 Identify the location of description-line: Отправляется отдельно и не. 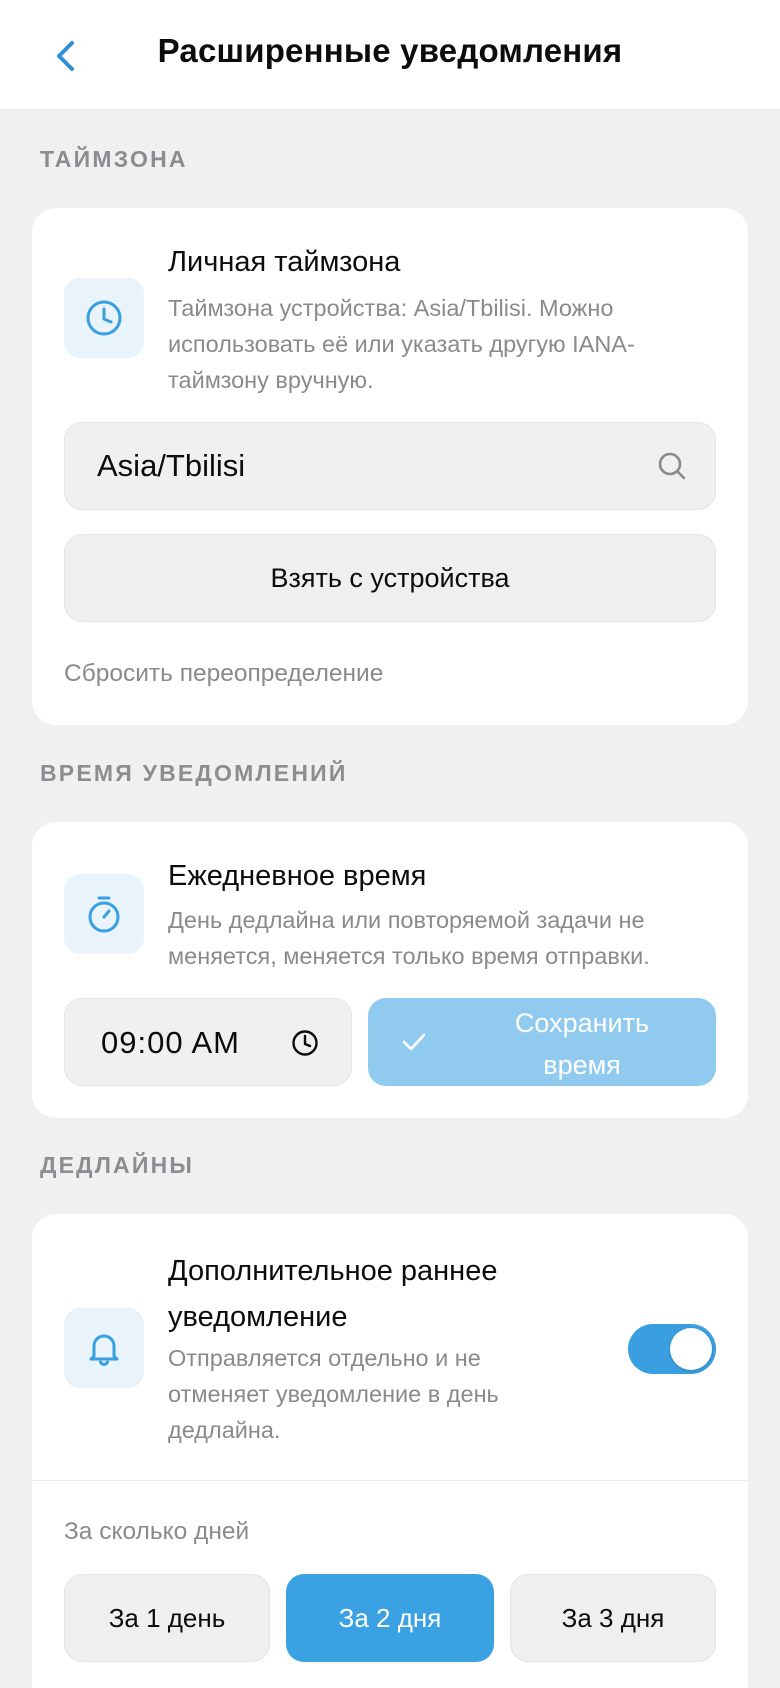
(324, 1358).